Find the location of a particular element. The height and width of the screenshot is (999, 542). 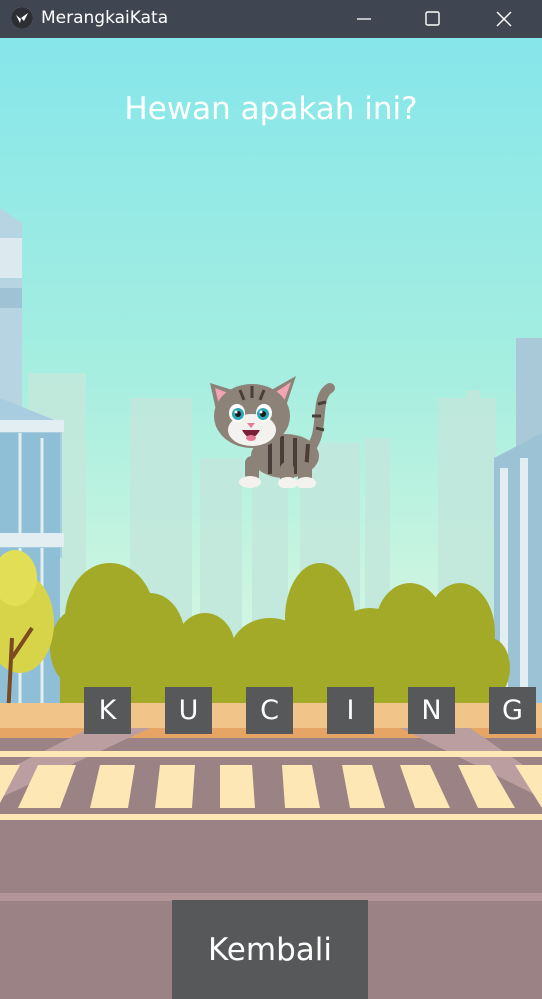

minimize-icon is located at coordinates (364, 19).